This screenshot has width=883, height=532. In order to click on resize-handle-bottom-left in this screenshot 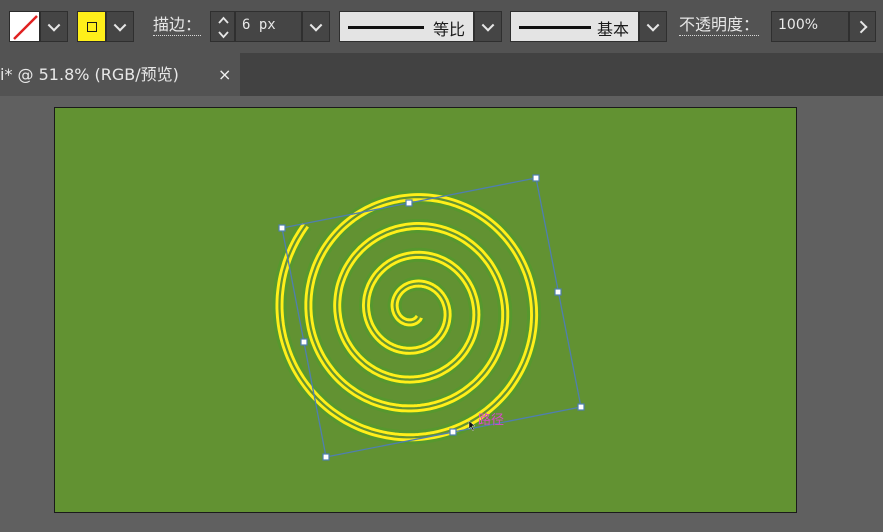, I will do `click(326, 457)`.